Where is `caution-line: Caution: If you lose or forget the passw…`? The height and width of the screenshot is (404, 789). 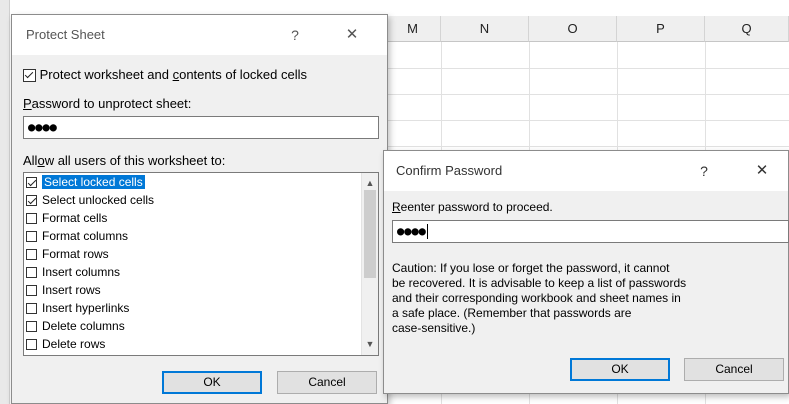 caution-line: Caution: If you lose or forget the passw… is located at coordinates (531, 268).